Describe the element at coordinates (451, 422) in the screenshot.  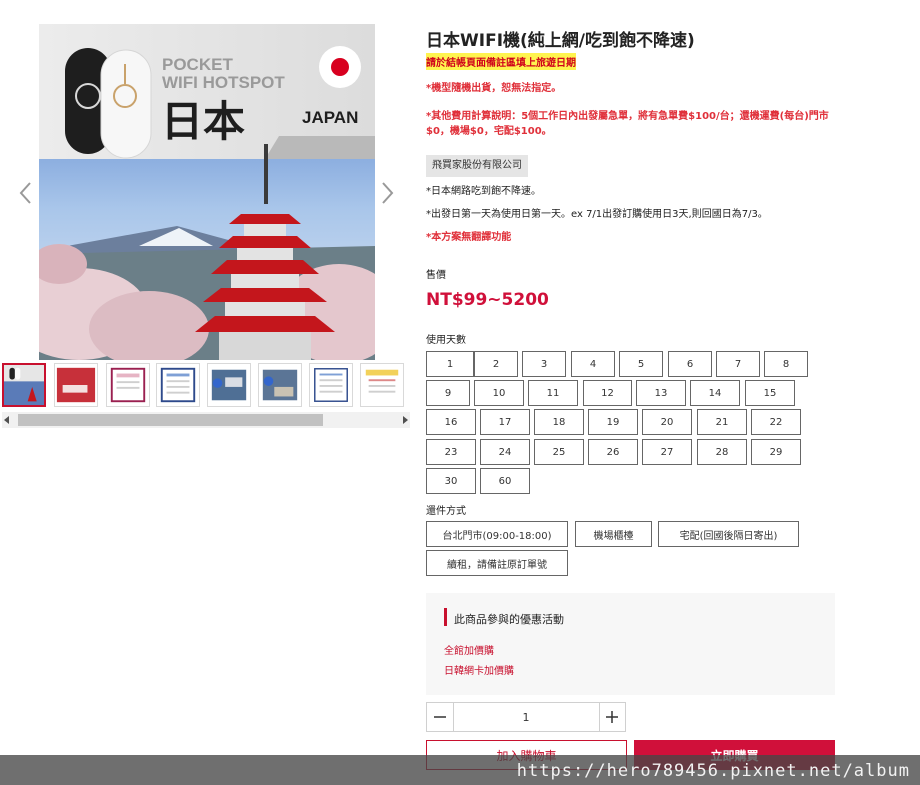
I see `day-option-16: 16` at that location.